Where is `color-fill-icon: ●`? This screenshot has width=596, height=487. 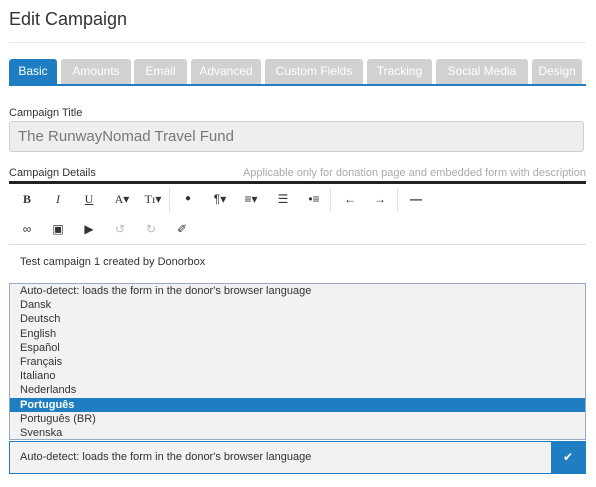 color-fill-icon: ● is located at coordinates (188, 199).